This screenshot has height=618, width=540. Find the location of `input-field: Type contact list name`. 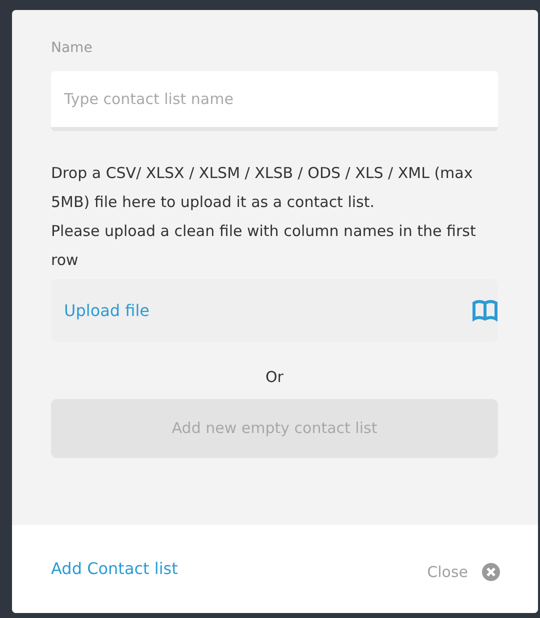

input-field: Type contact list name is located at coordinates (274, 101).